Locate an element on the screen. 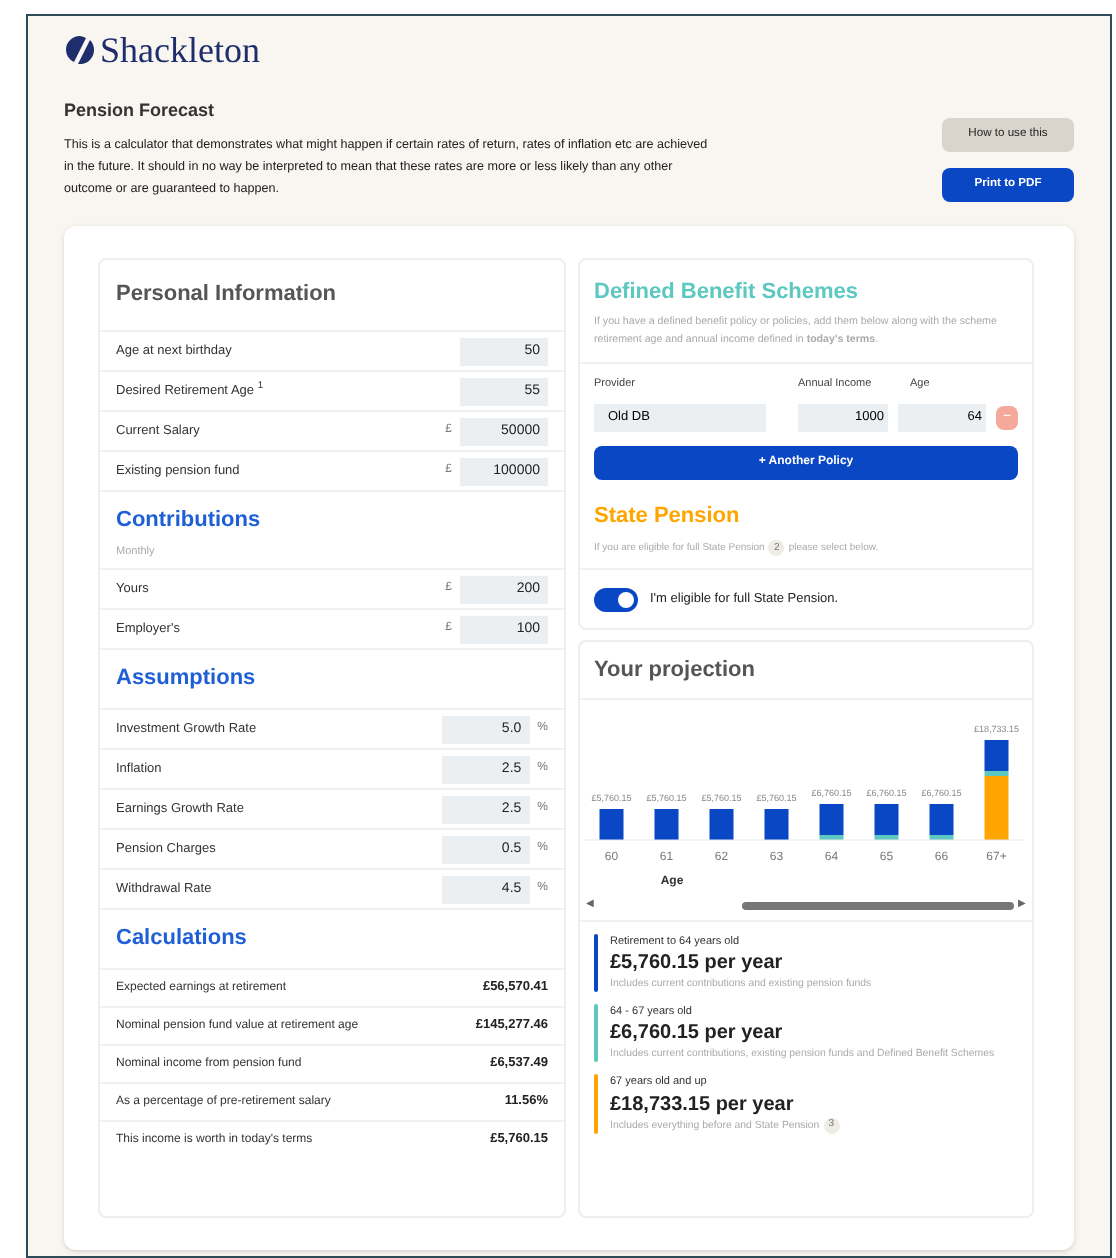  page-title: Pension Forecast is located at coordinates (140, 111).